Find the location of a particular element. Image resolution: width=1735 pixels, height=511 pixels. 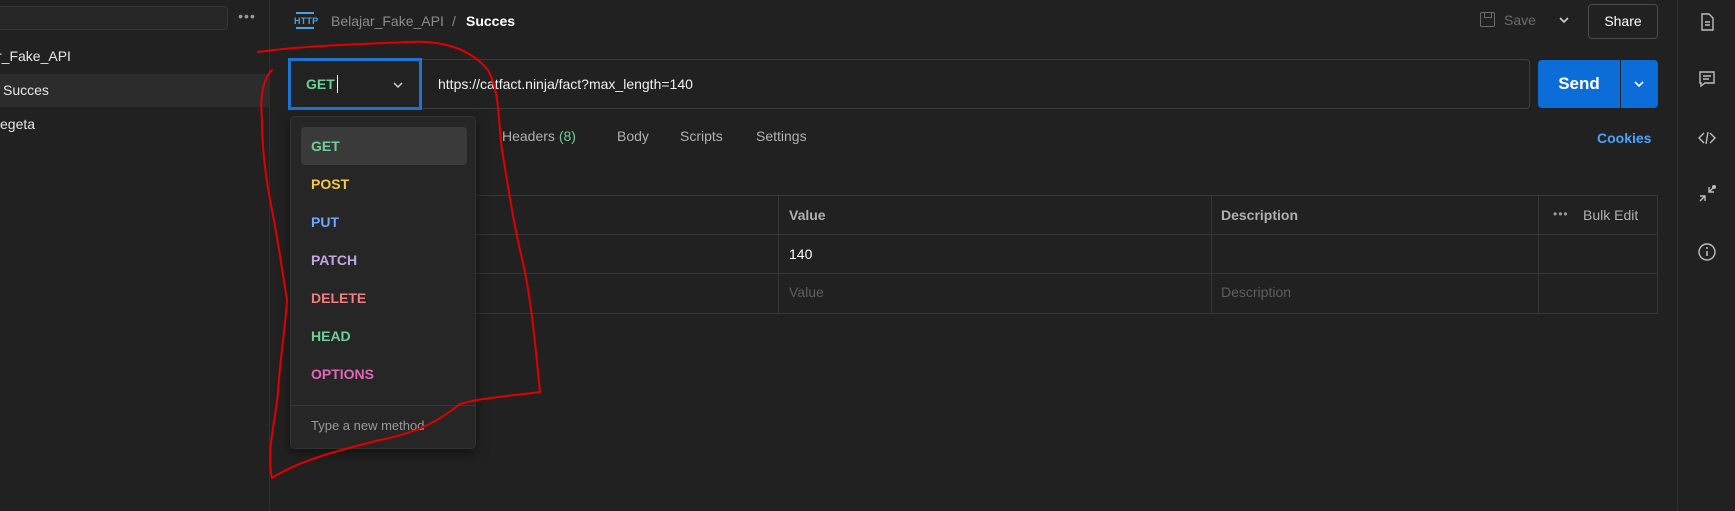

sidebar-item-collection: r_Fake_API is located at coordinates (133, 56).